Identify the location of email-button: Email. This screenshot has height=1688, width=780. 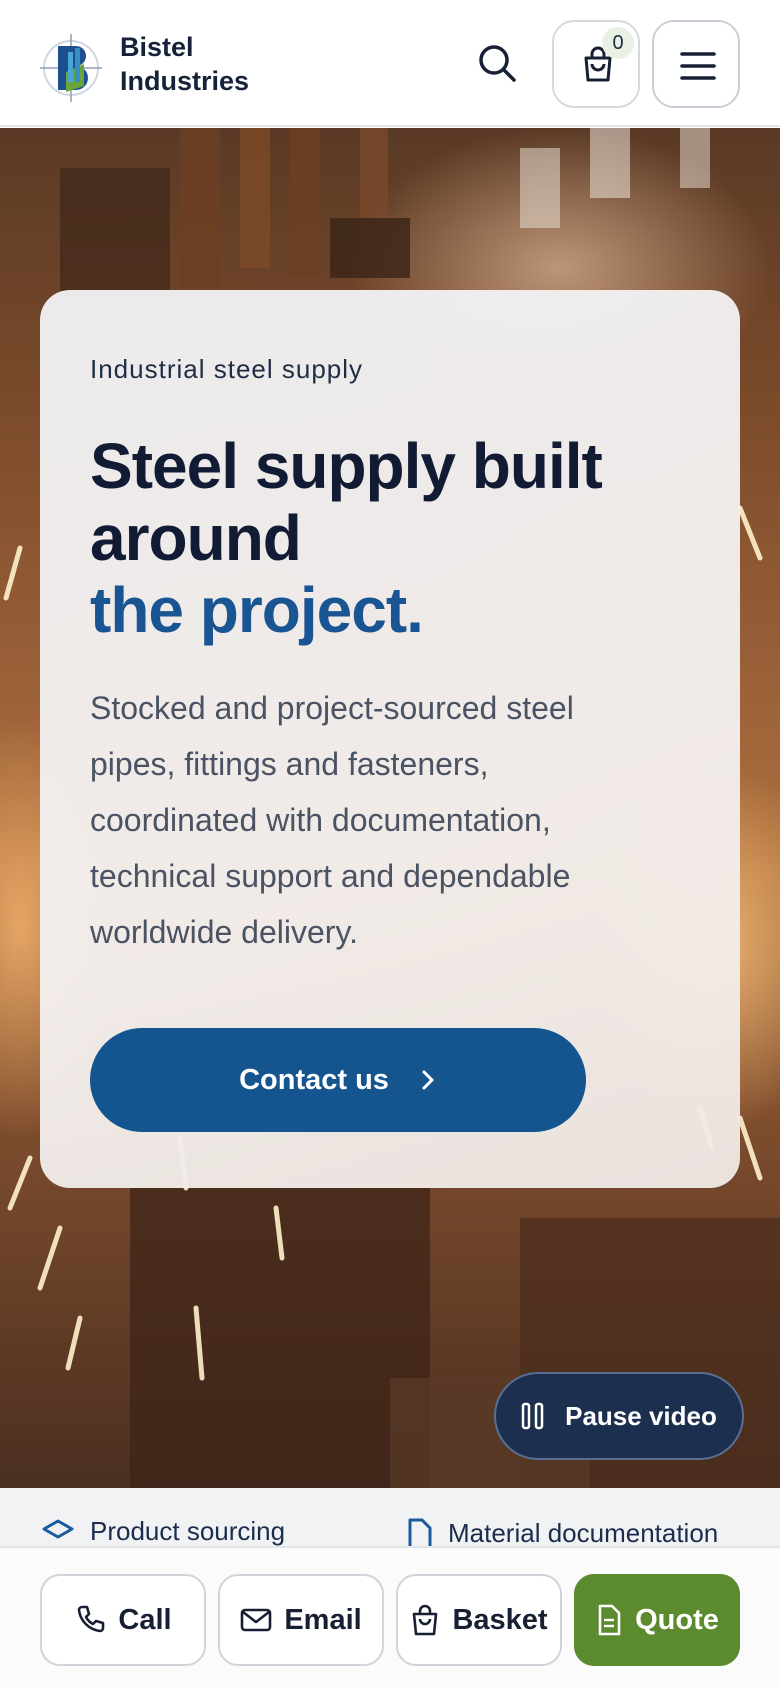
(301, 1620).